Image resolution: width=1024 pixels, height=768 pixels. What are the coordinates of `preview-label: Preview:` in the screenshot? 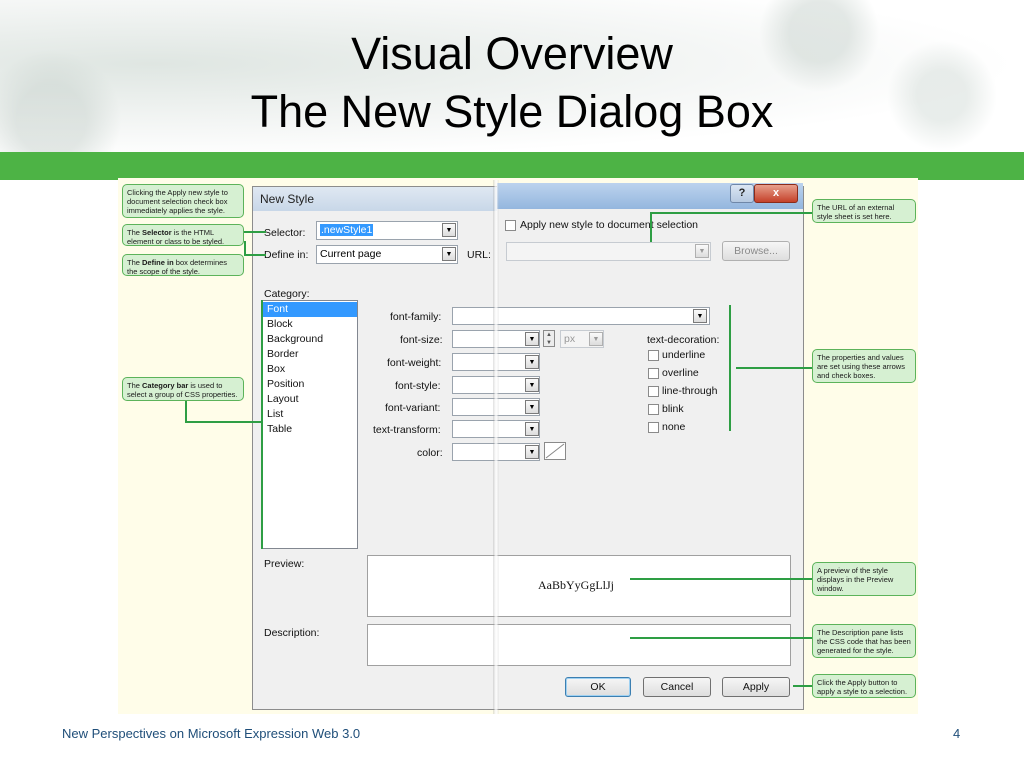 It's located at (284, 564).